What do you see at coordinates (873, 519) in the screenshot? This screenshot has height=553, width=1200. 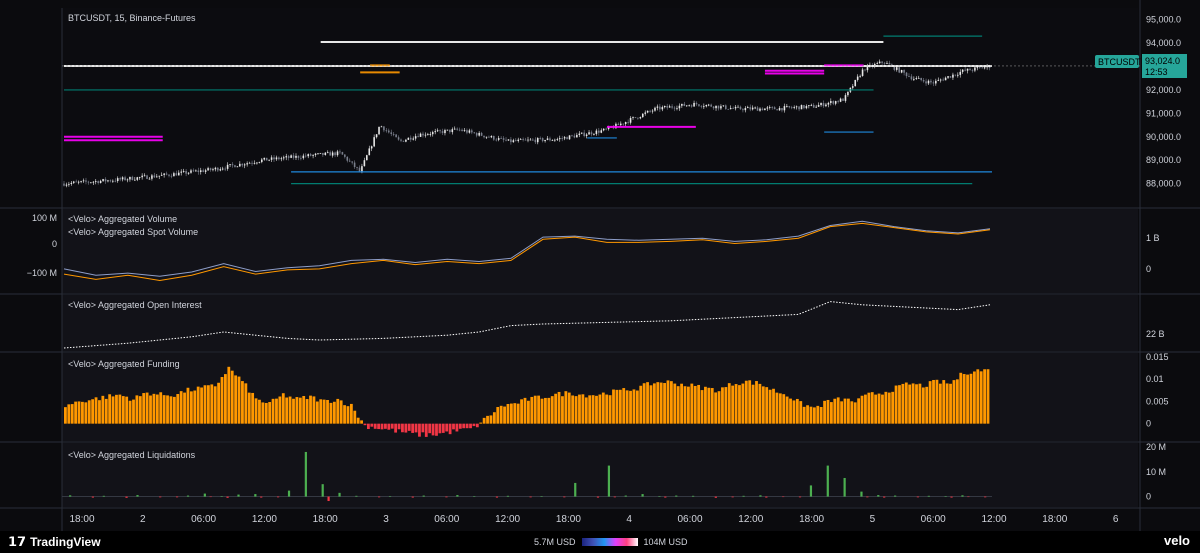 I see `x-axis-tick-label: 5` at bounding box center [873, 519].